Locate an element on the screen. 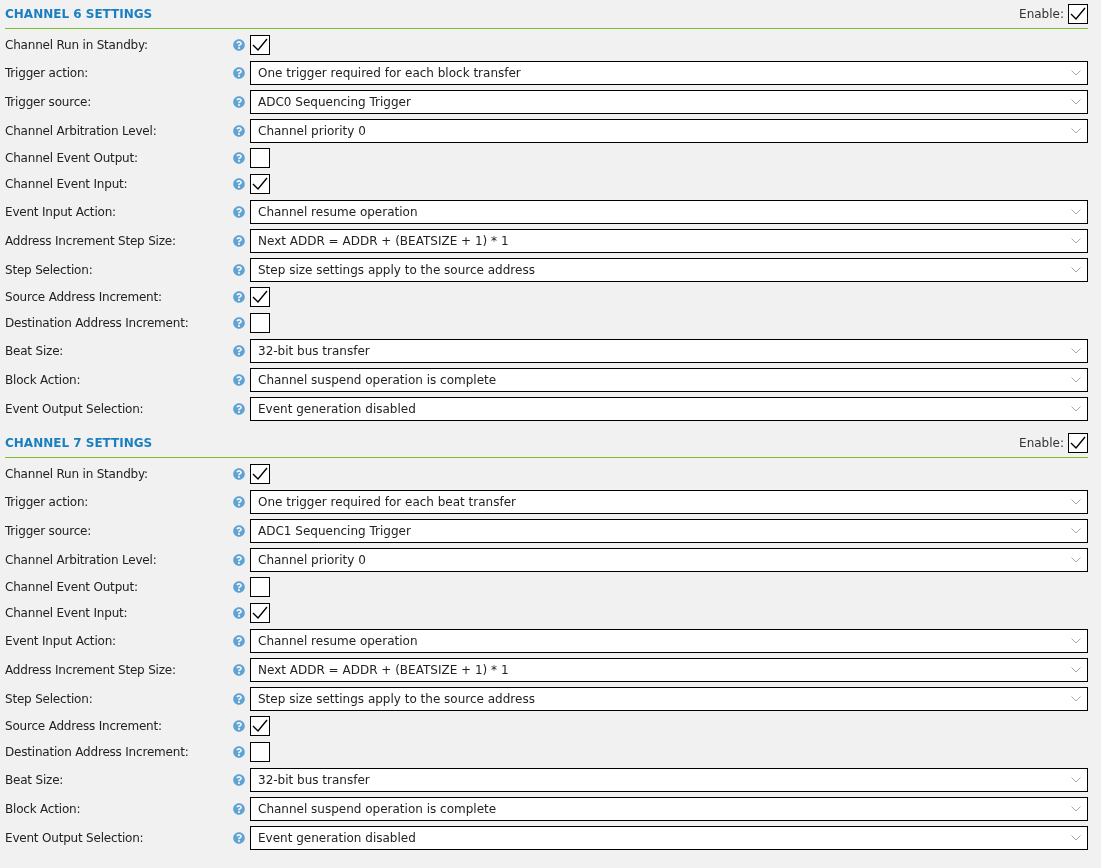  field-label: Event Output Selection: is located at coordinates (75, 837).